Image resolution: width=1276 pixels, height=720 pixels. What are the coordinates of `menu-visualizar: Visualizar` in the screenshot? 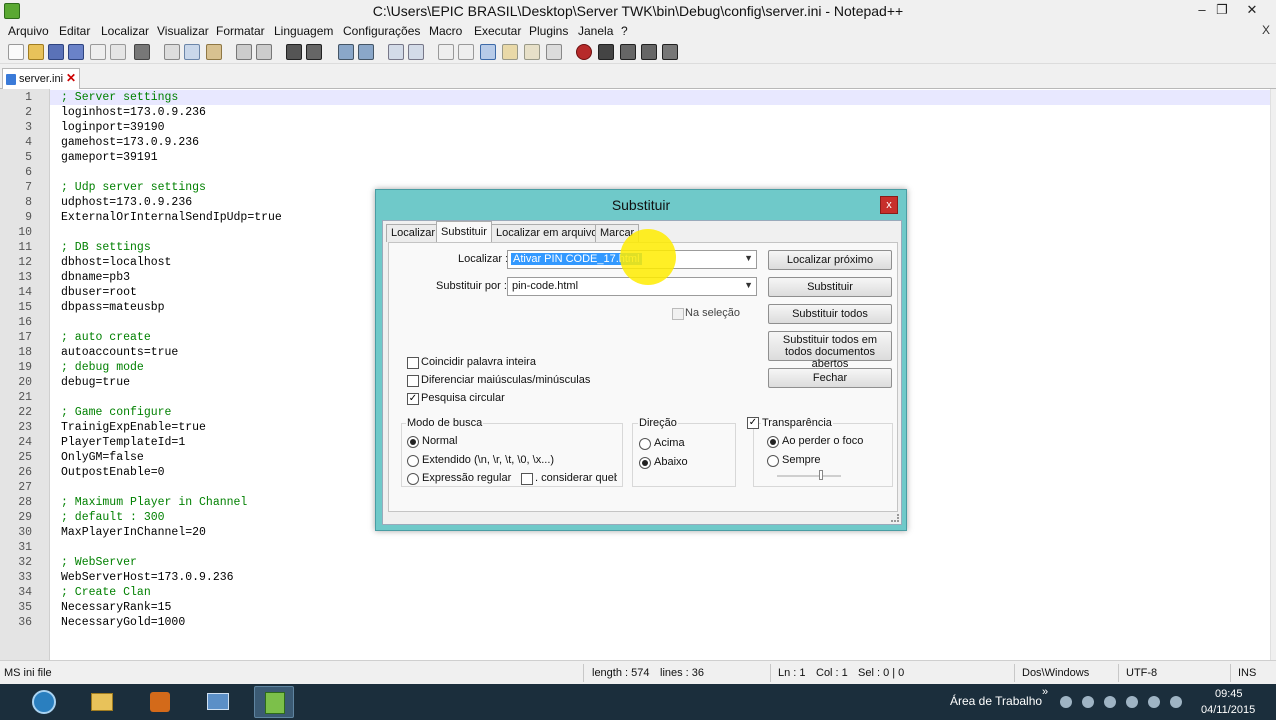 It's located at (183, 31).